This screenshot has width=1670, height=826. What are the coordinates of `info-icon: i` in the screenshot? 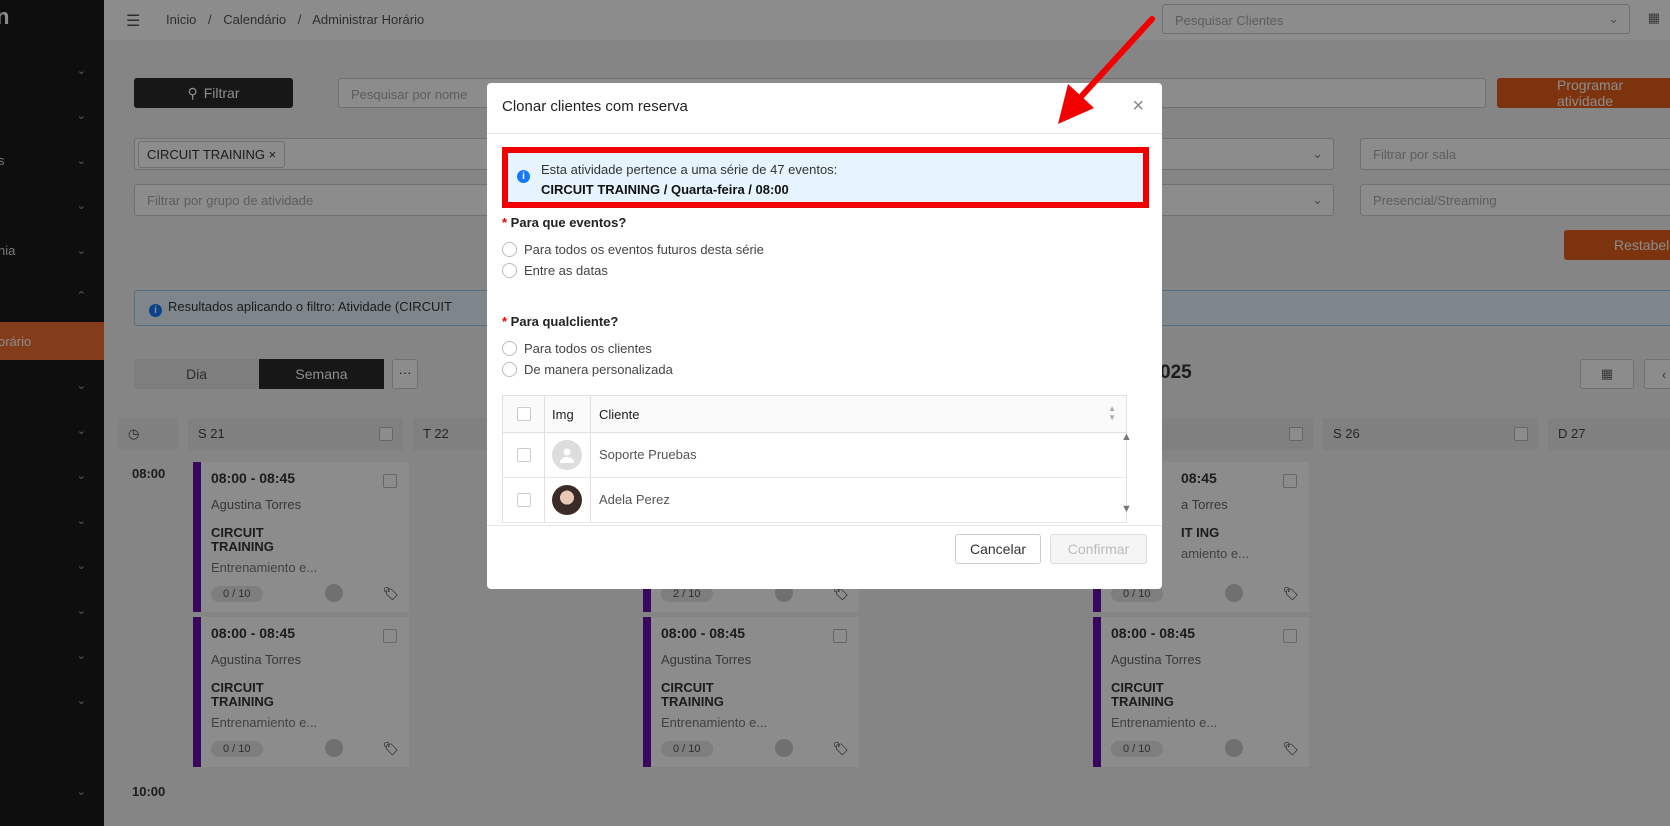 It's located at (523, 176).